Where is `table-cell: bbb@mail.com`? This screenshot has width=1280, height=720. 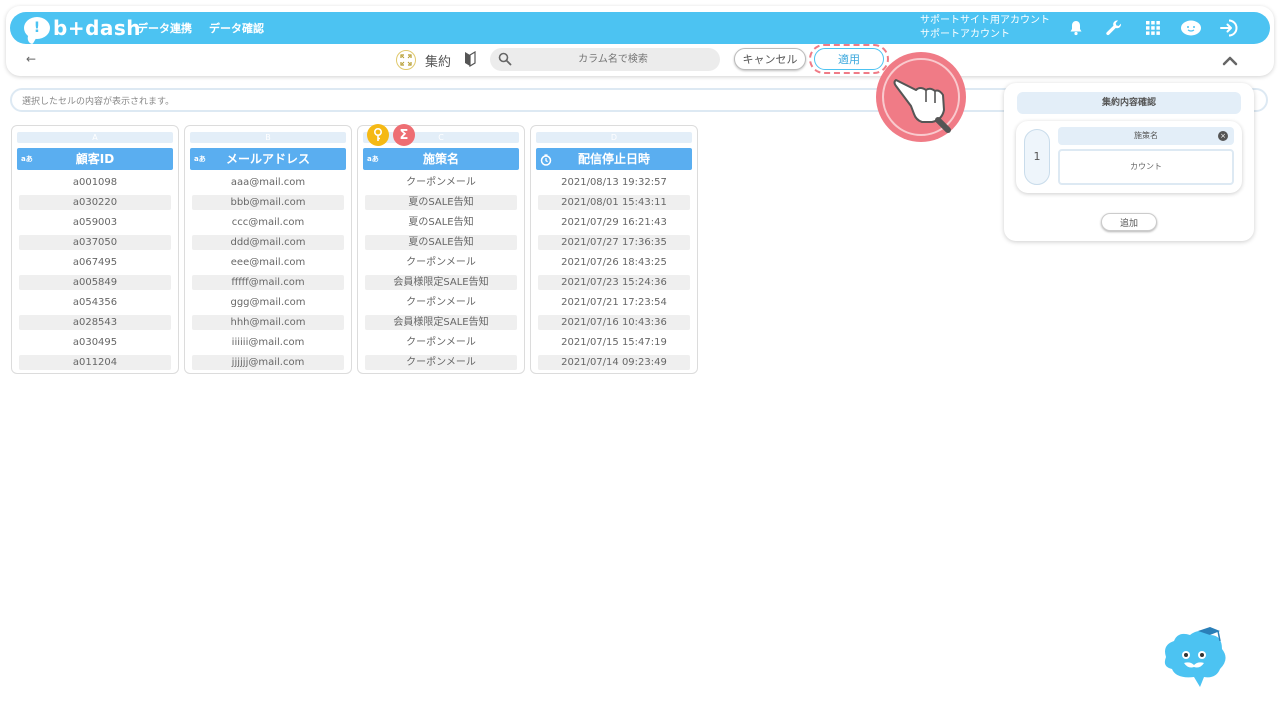 table-cell: bbb@mail.com is located at coordinates (268, 202).